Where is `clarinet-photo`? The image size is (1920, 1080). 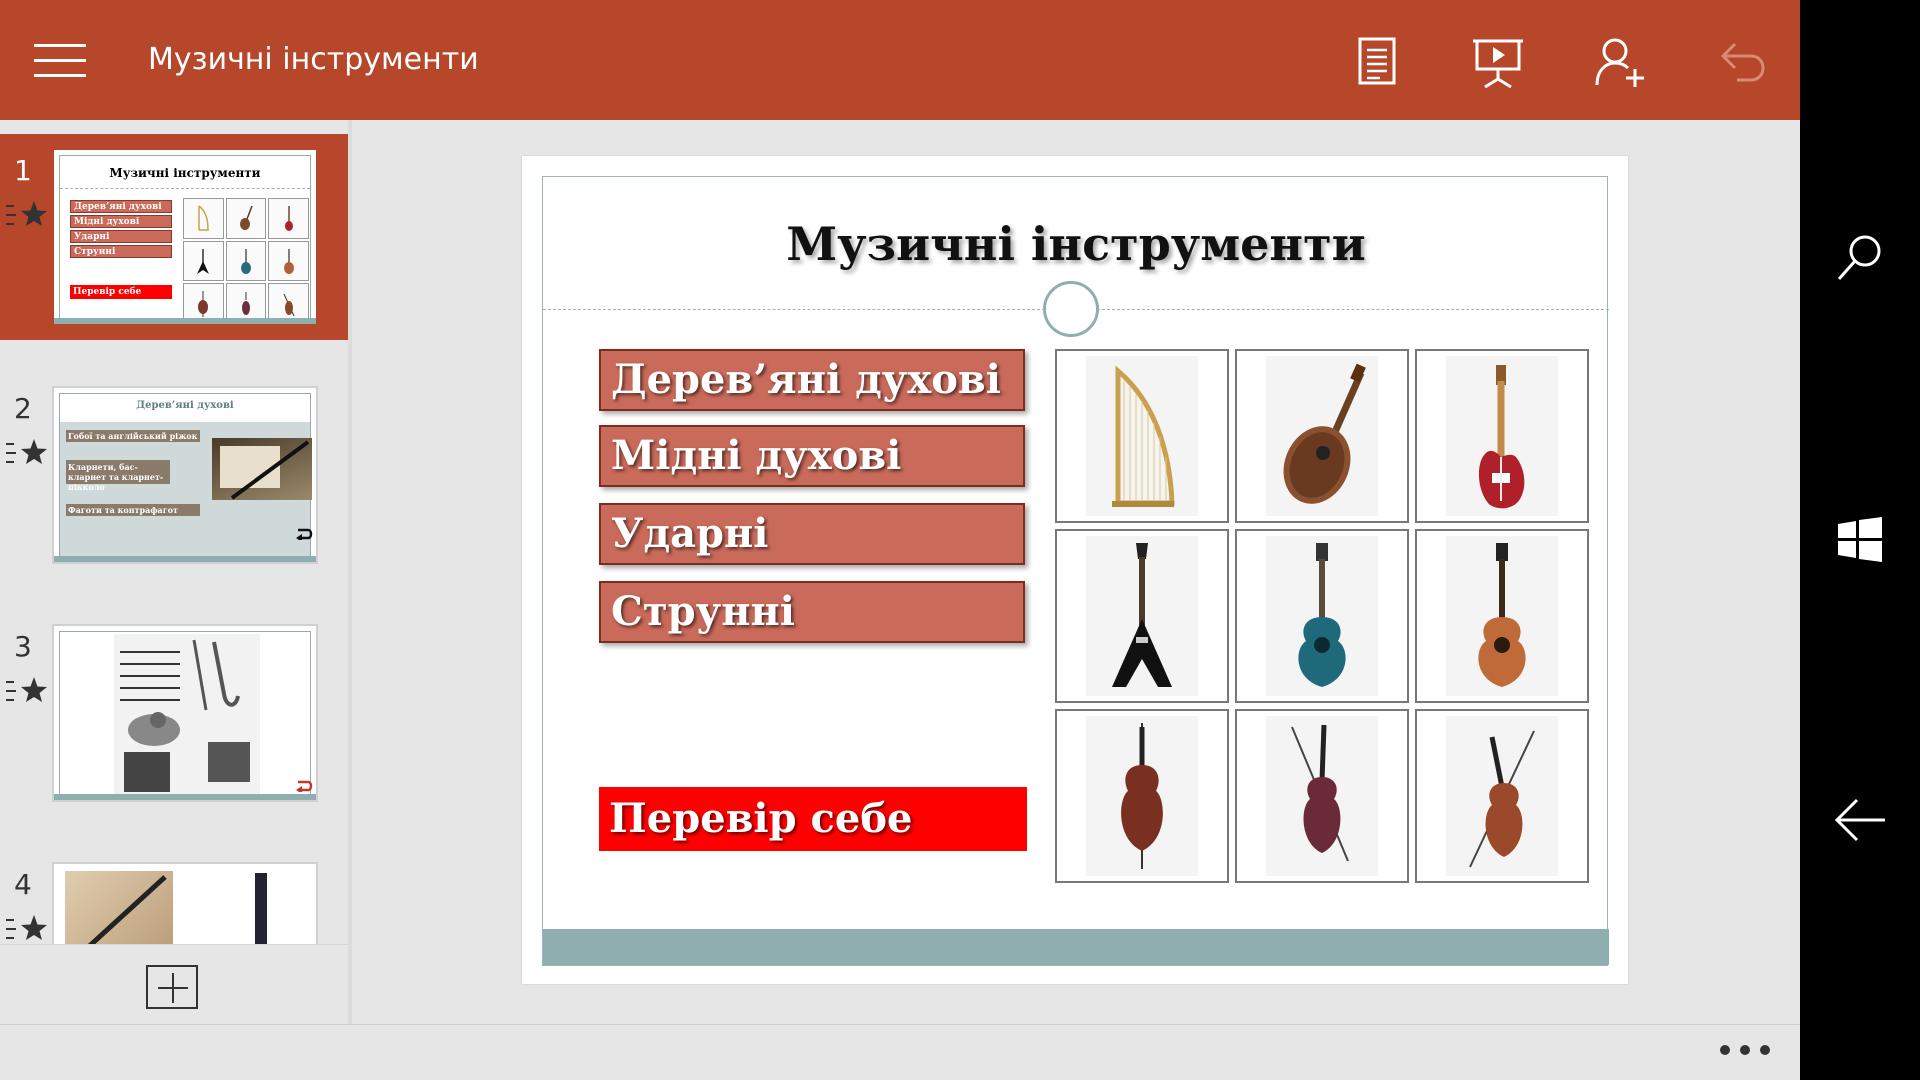 clarinet-photo is located at coordinates (261, 908).